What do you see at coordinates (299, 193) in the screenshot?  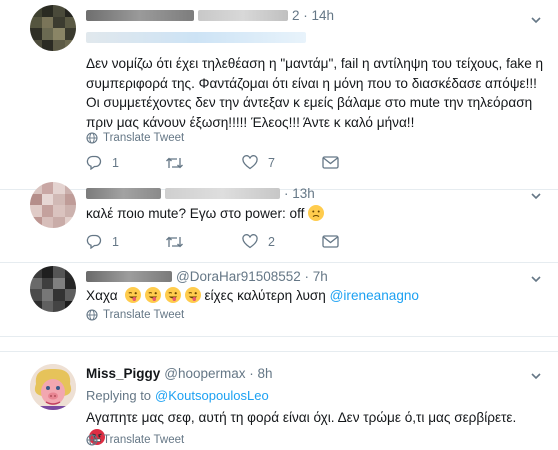 I see `tweet-time: · 13h` at bounding box center [299, 193].